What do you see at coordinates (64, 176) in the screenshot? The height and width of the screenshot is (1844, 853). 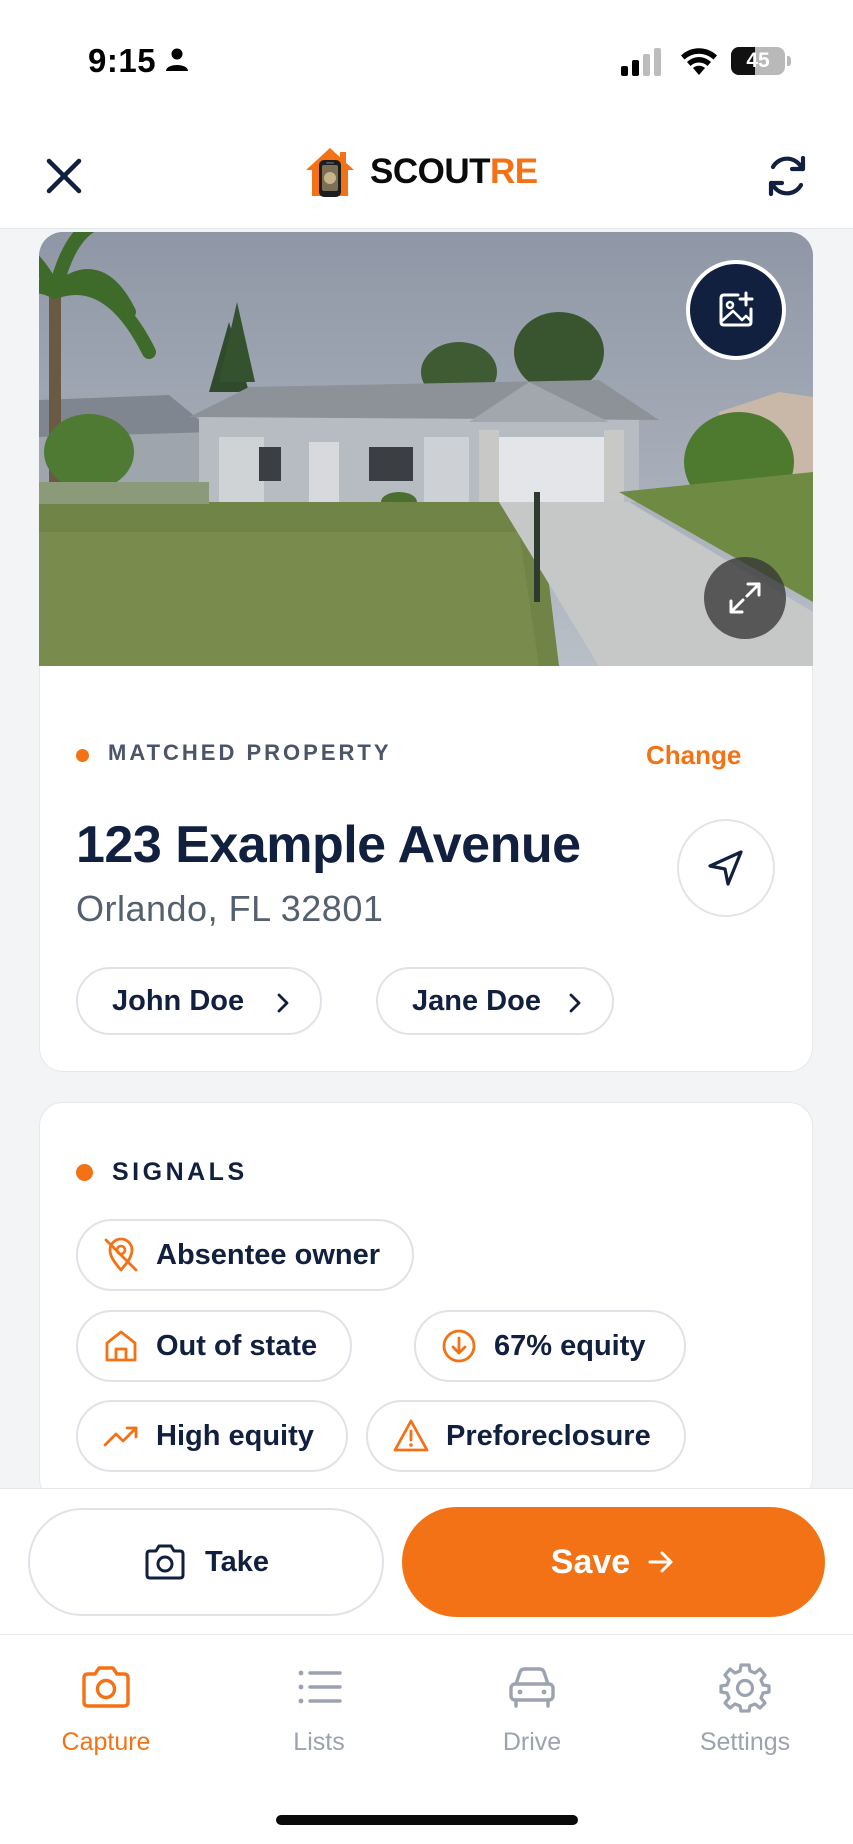 I see `close-icon` at bounding box center [64, 176].